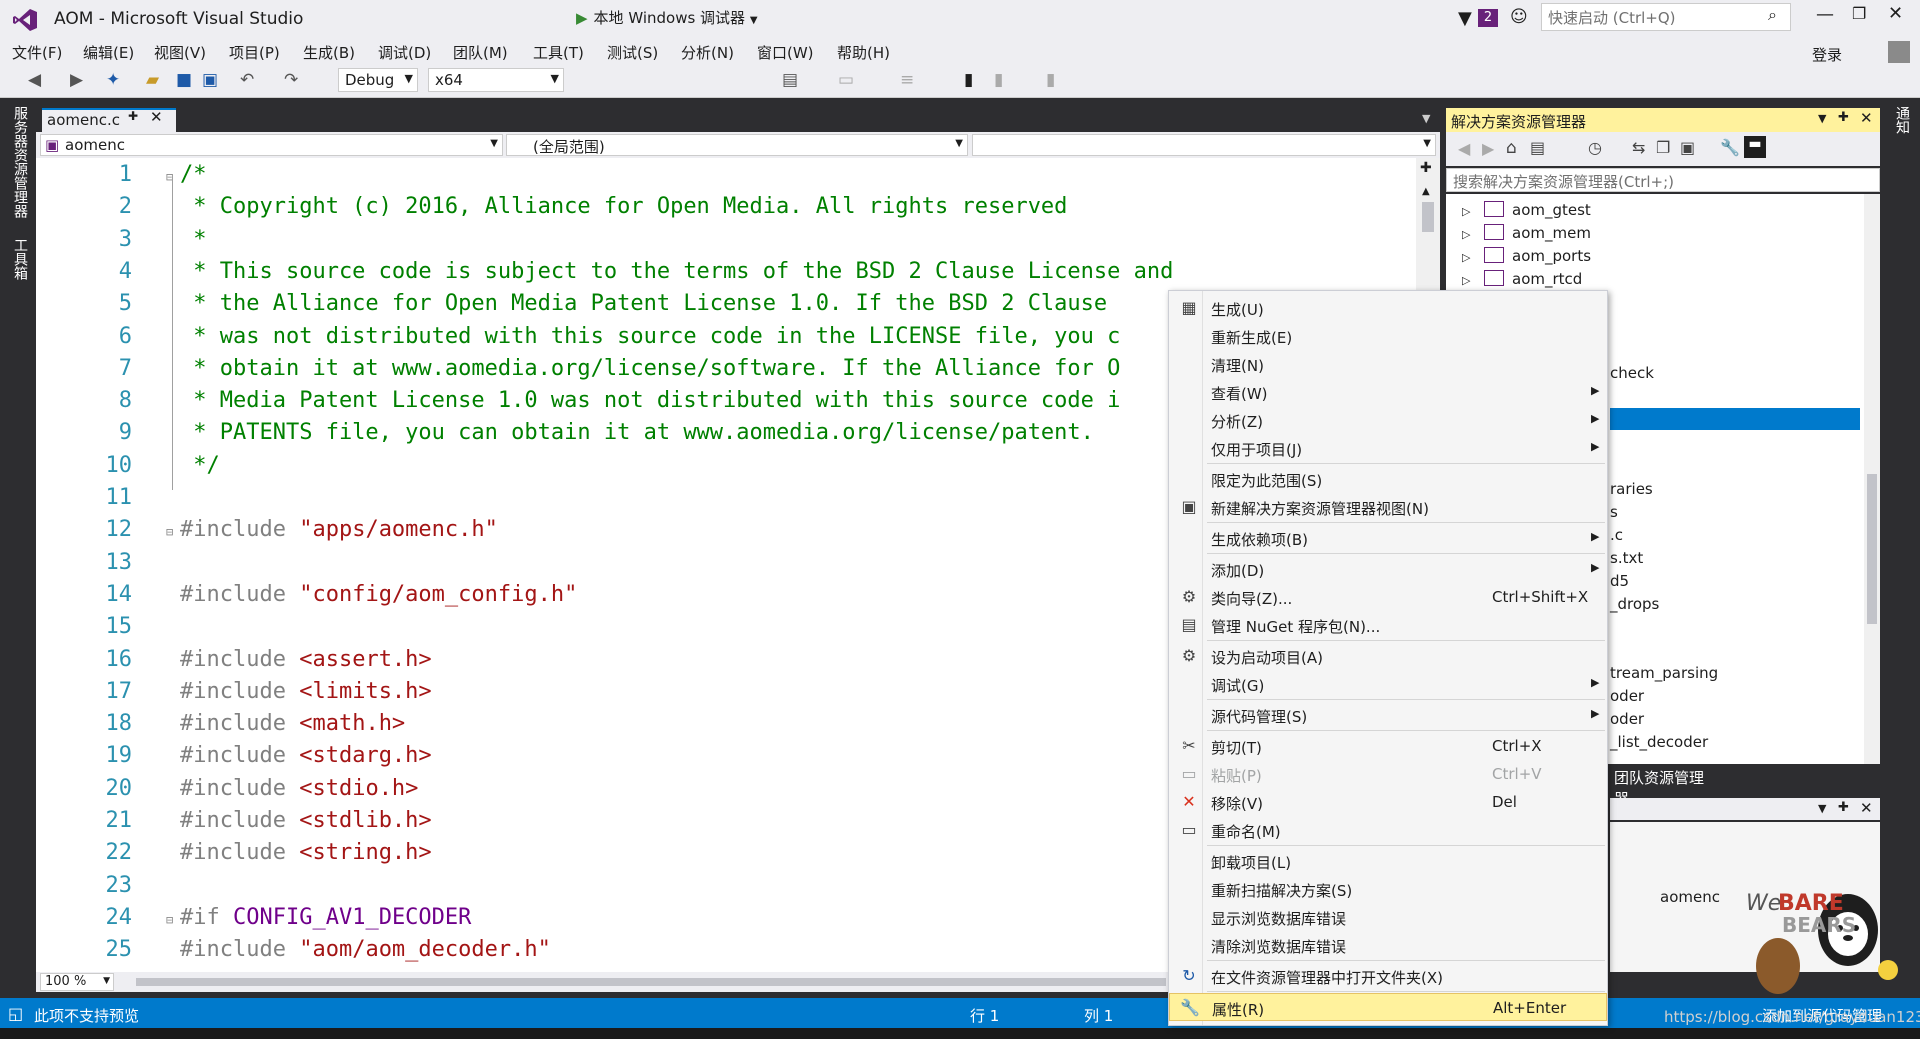 The height and width of the screenshot is (1039, 1920). Describe the element at coordinates (1465, 18) in the screenshot. I see `notification-filter-icon: ▼` at that location.